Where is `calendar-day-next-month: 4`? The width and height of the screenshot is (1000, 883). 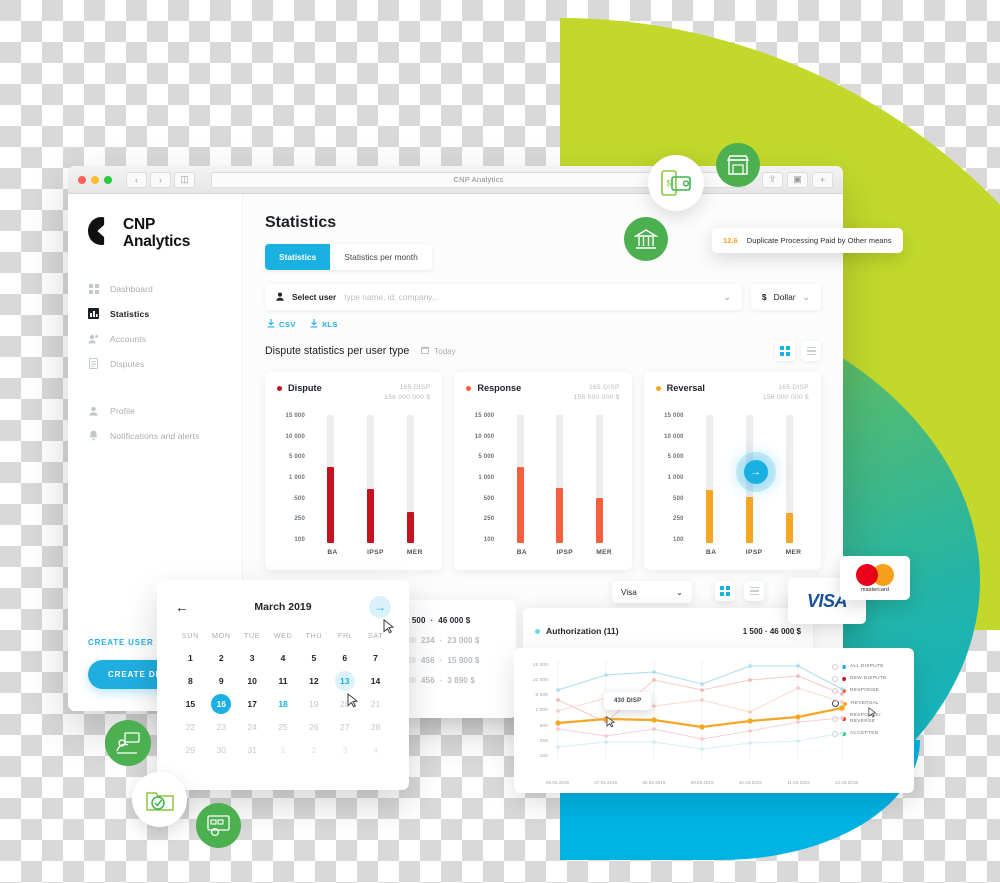
calendar-day-next-month: 4 is located at coordinates (375, 750).